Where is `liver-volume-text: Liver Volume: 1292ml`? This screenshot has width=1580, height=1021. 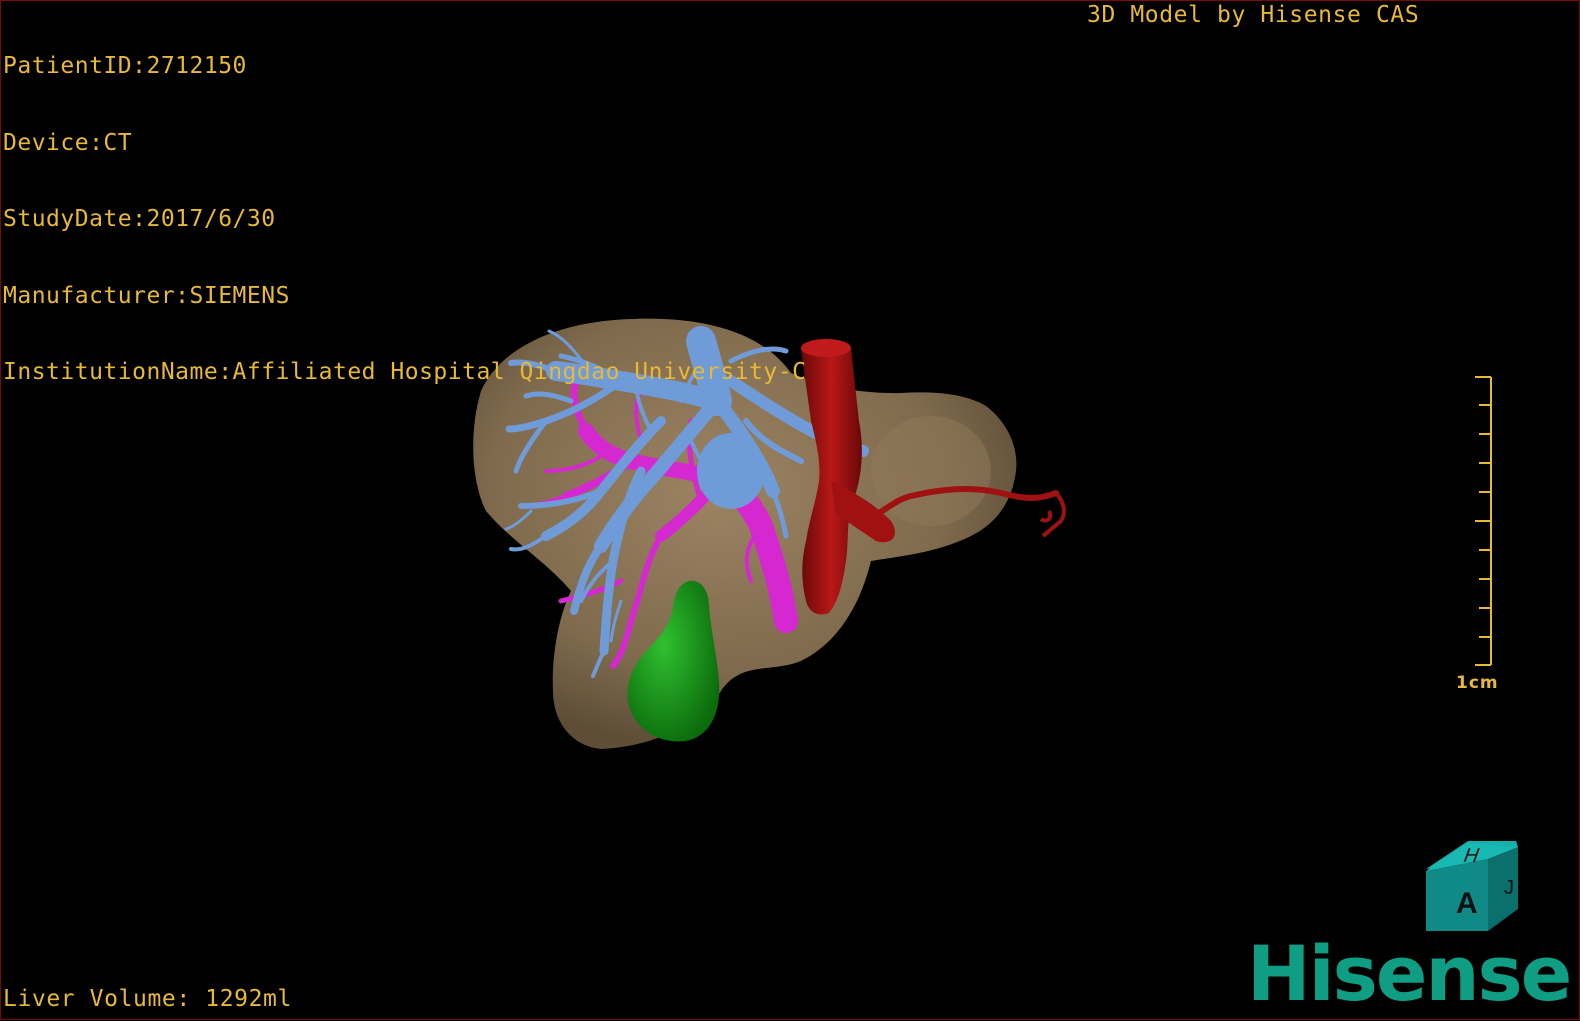
liver-volume-text: Liver Volume: 1292ml is located at coordinates (147, 999).